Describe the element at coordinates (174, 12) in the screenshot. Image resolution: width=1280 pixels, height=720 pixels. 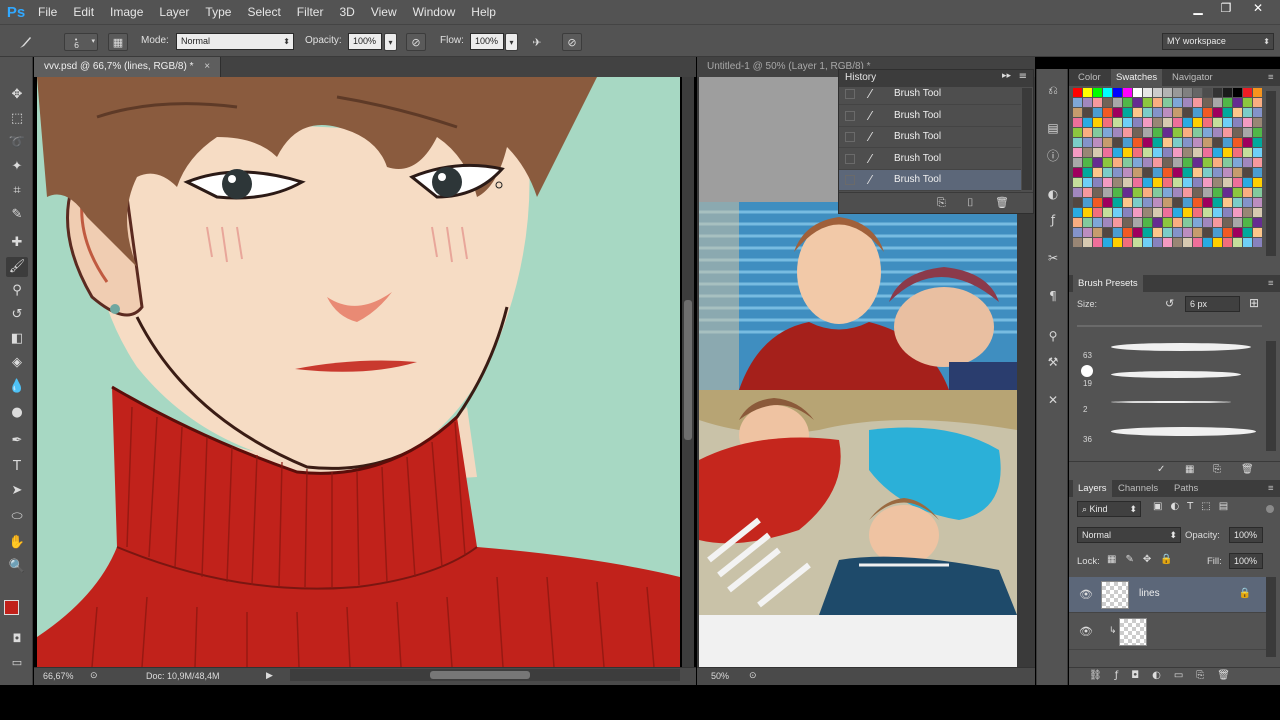
I see `menu-layer: Layer` at that location.